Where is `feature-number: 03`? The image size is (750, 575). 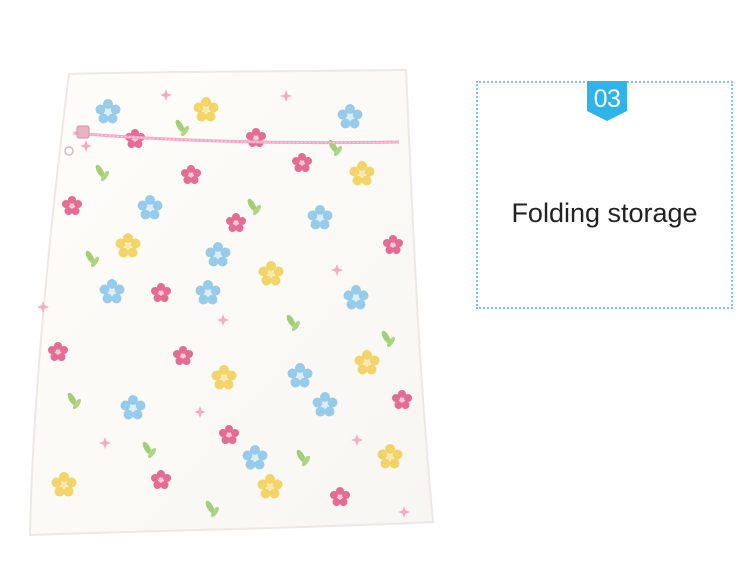
feature-number: 03 is located at coordinates (607, 99).